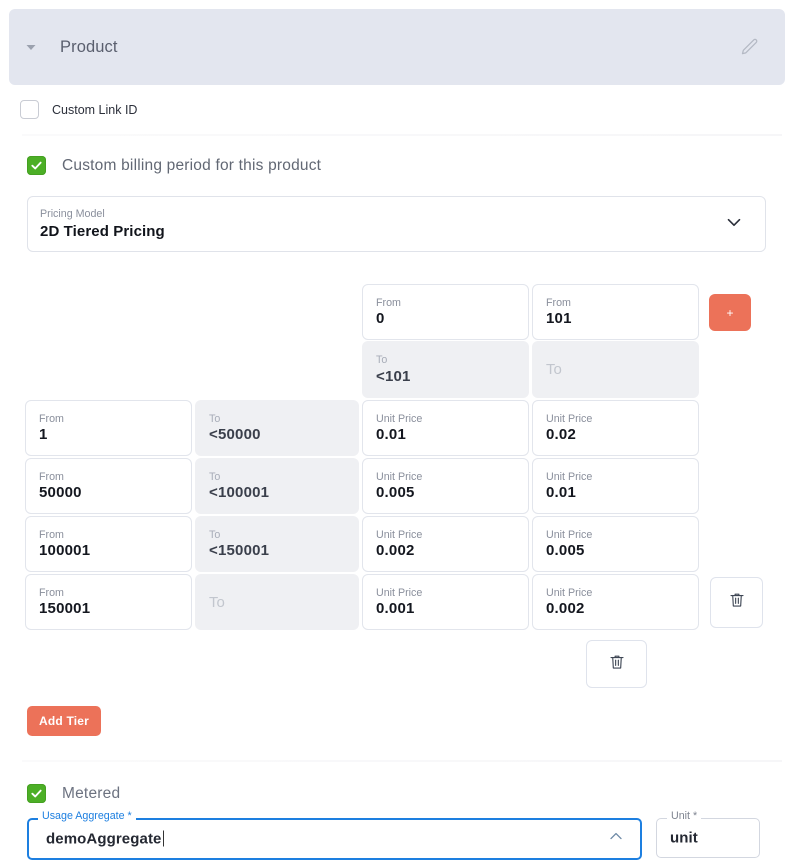 The image size is (794, 863). I want to click on cell-value: 101, so click(559, 319).